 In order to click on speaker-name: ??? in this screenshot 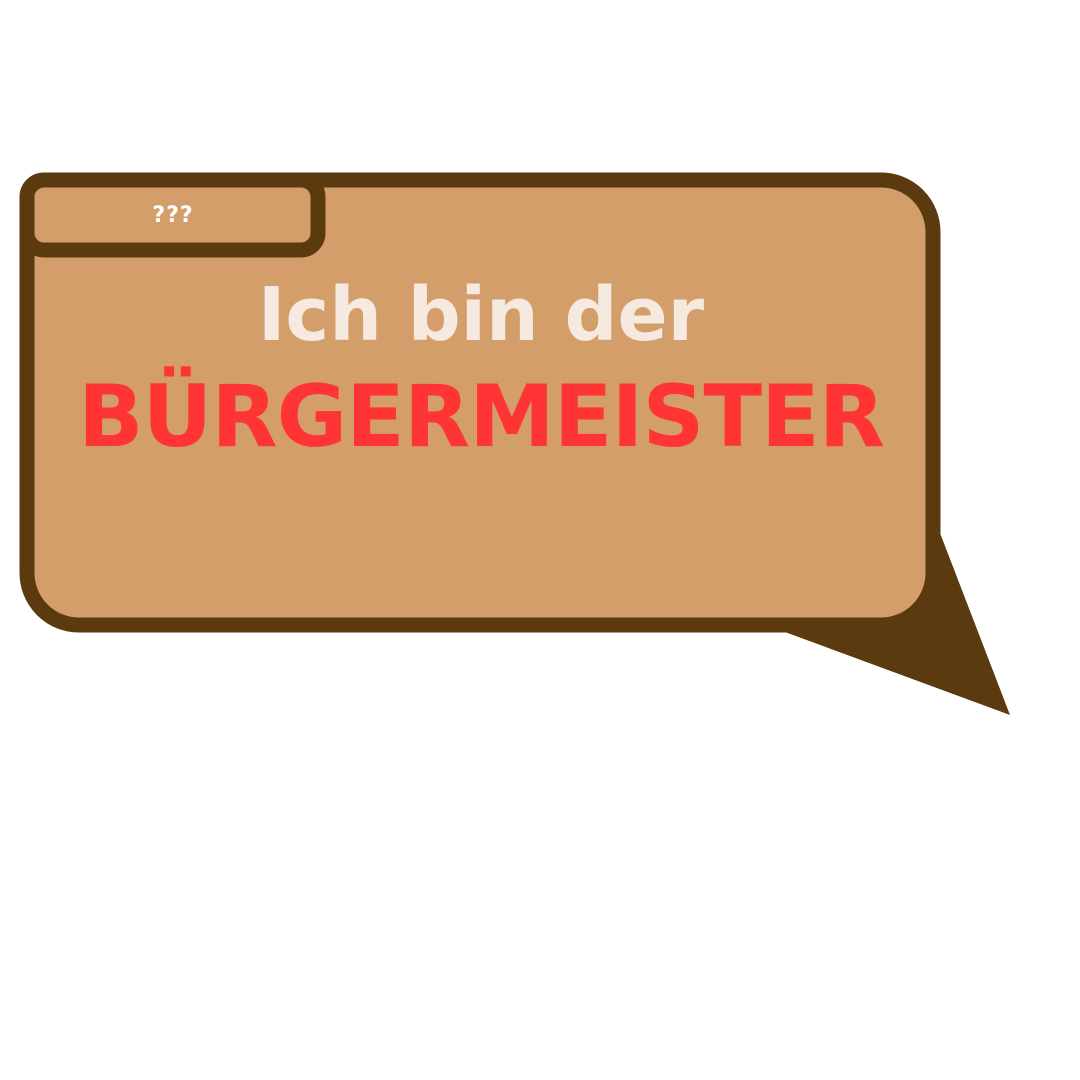, I will do `click(173, 215)`.